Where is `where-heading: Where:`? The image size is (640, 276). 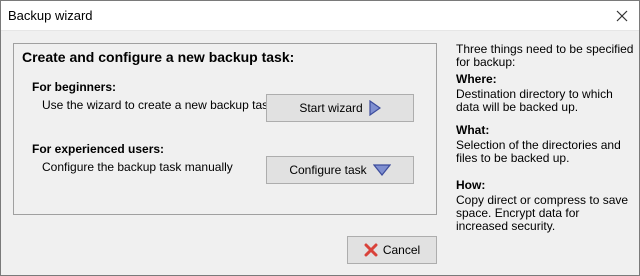
where-heading: Where: is located at coordinates (476, 79).